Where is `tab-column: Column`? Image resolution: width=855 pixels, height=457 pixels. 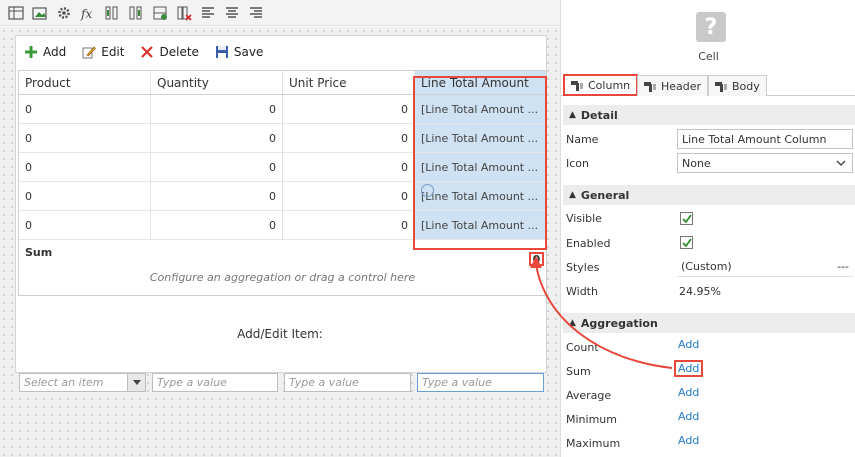 tab-column: Column is located at coordinates (601, 85).